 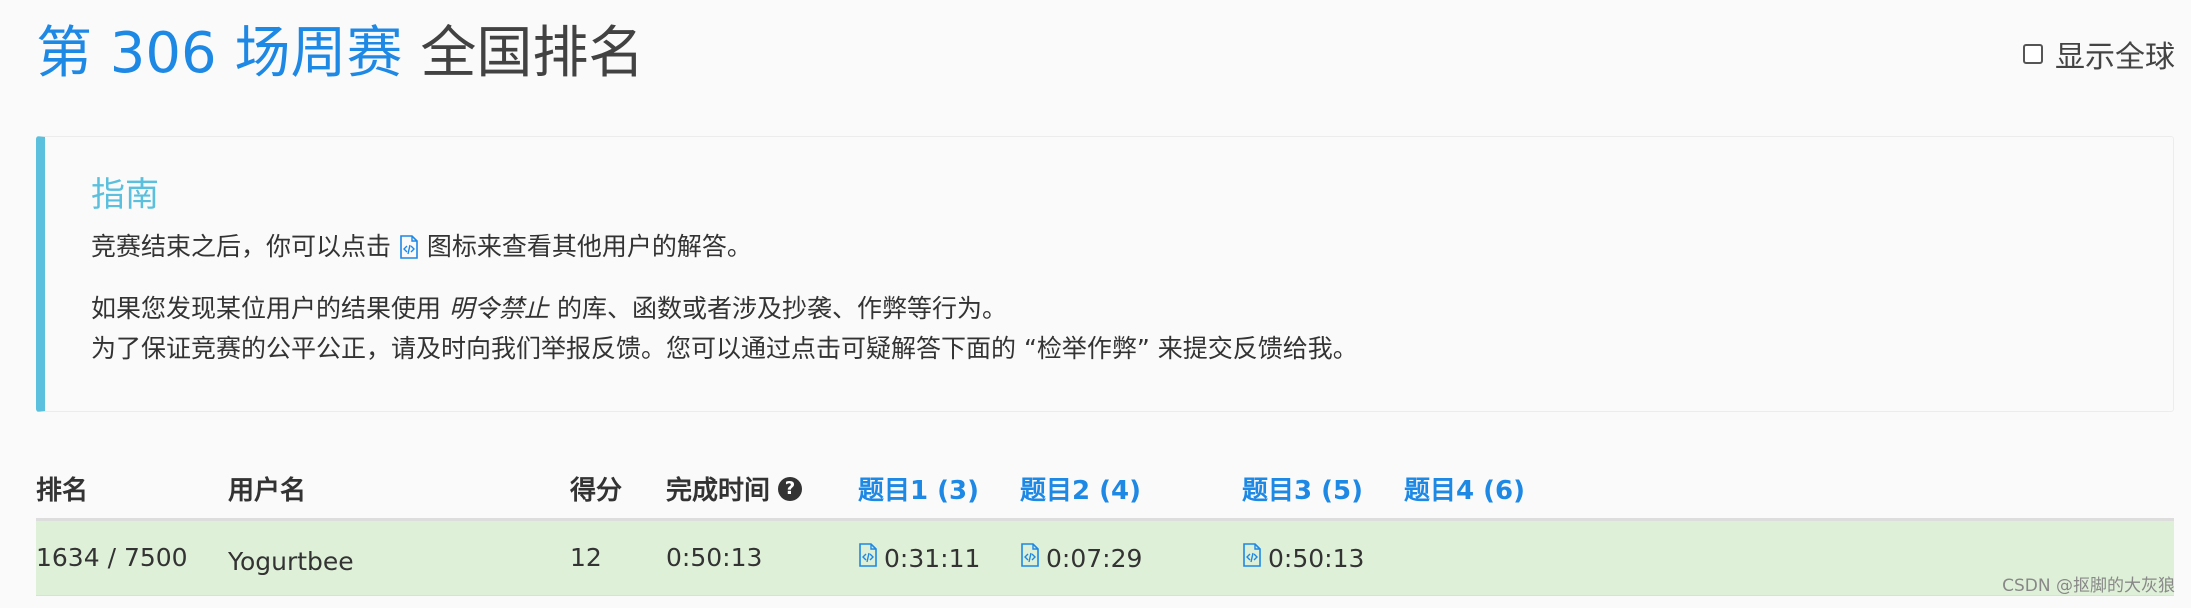 I want to click on cell-question-3: 0:50:13, so click(x=1303, y=558).